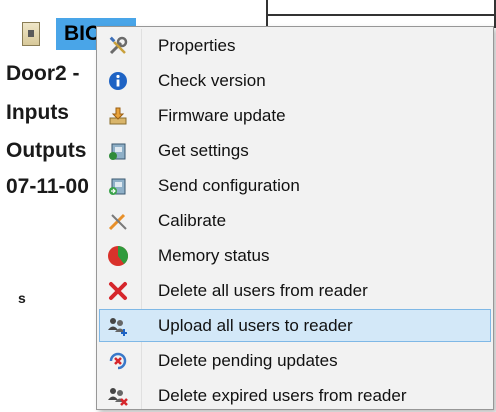 The width and height of the screenshot is (496, 412). Describe the element at coordinates (197, 45) in the screenshot. I see `menu-item-label: Properties` at that location.